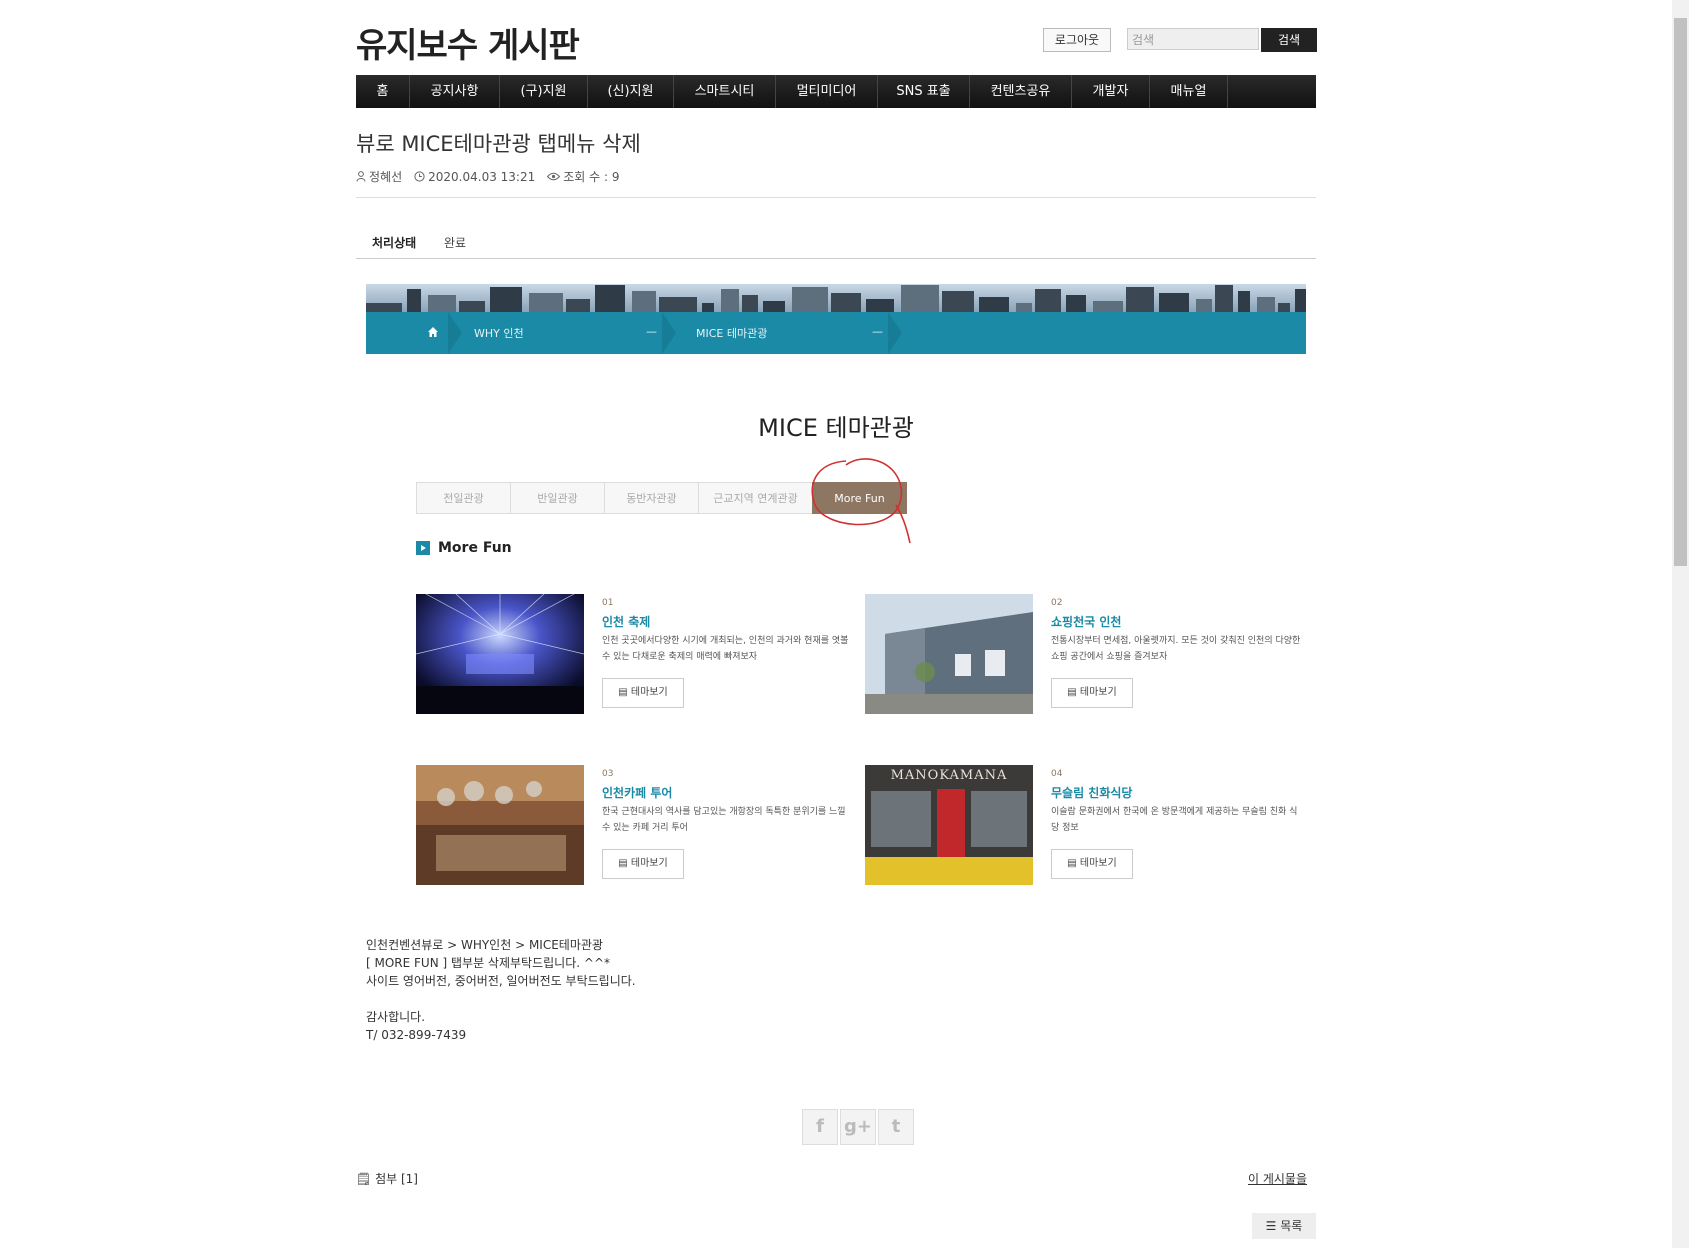 This screenshot has height=1248, width=1689. I want to click on facebook-icon: f, so click(820, 1127).